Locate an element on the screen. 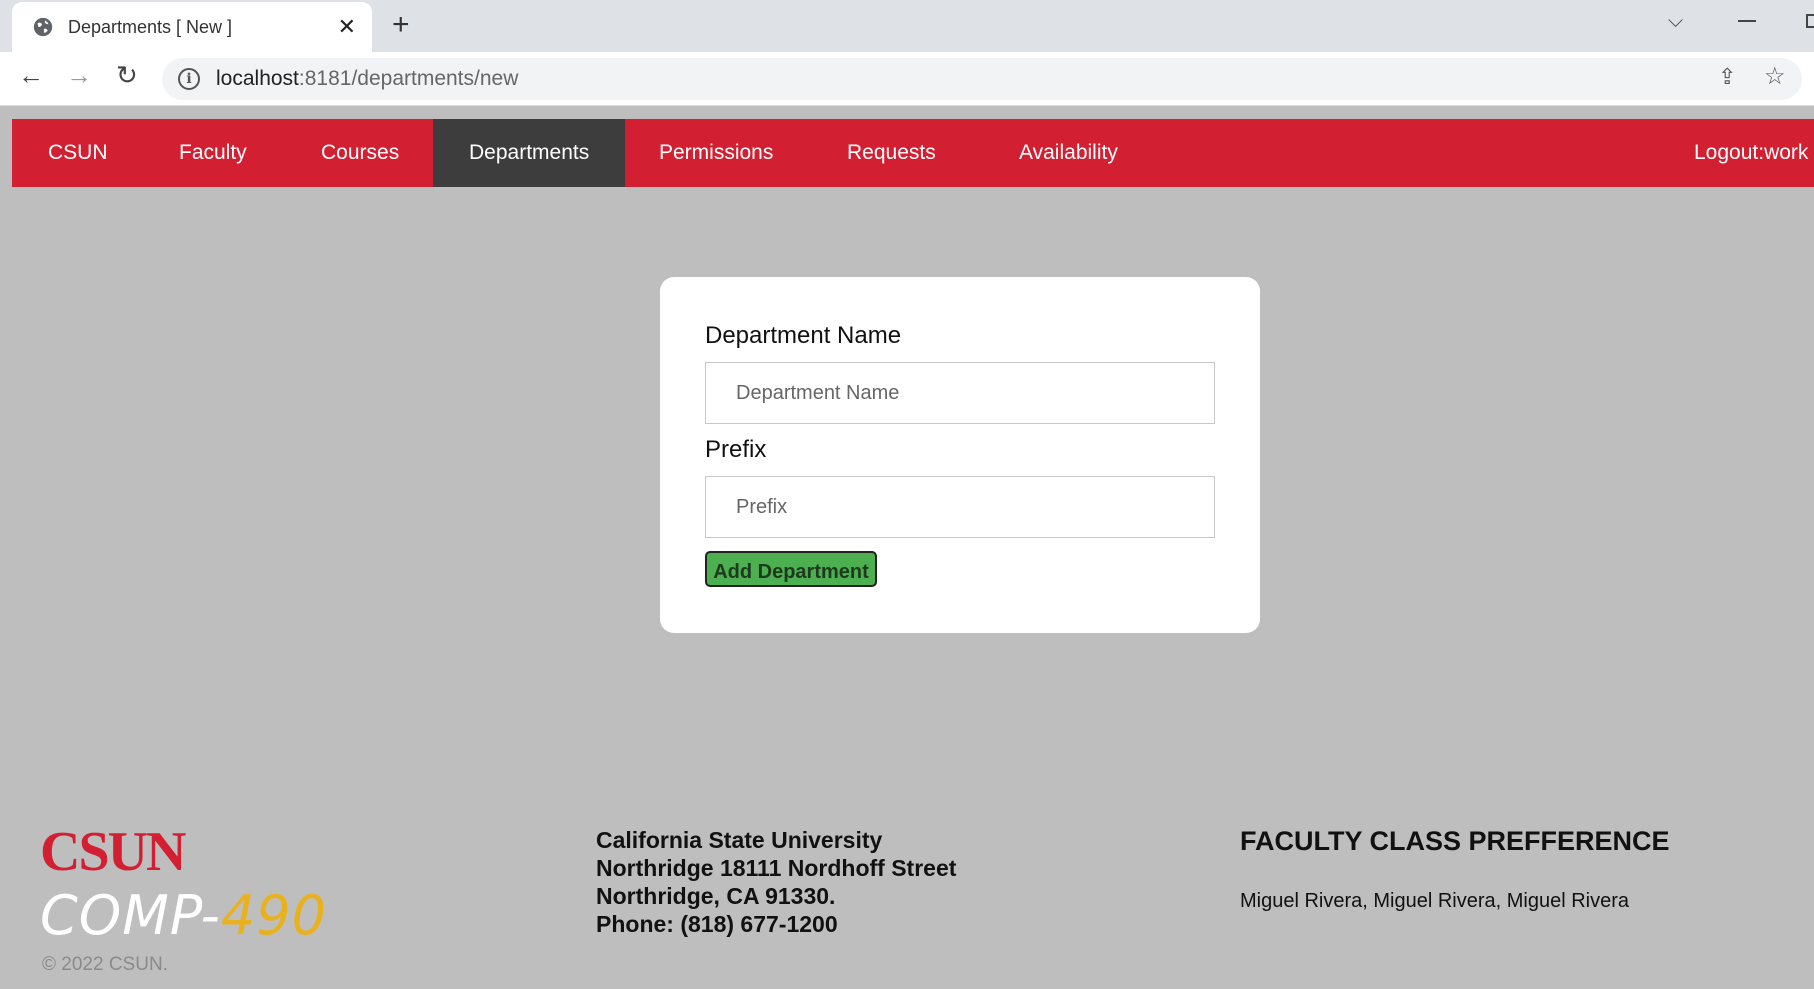  logout-link: Logout:work is located at coordinates (1733, 153).